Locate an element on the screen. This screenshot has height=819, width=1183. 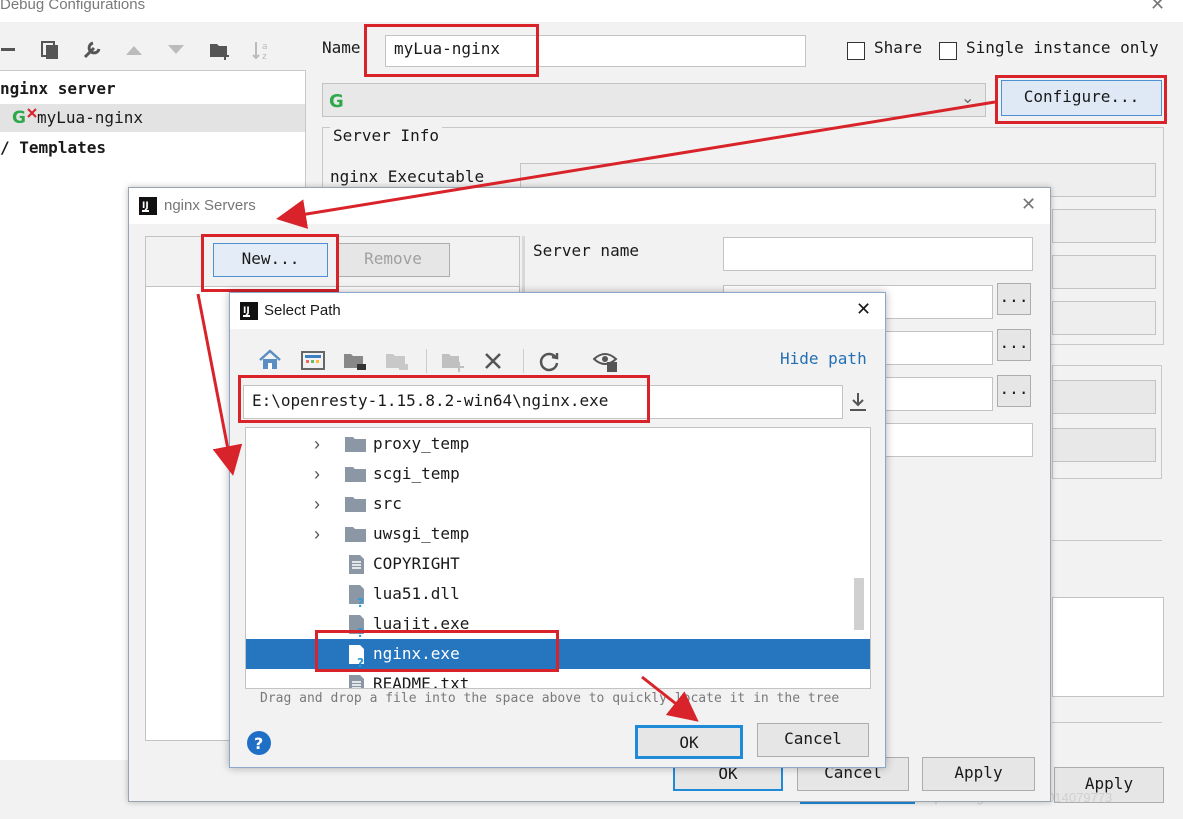
file-tree-row: › scgi_temp is located at coordinates (558, 474).